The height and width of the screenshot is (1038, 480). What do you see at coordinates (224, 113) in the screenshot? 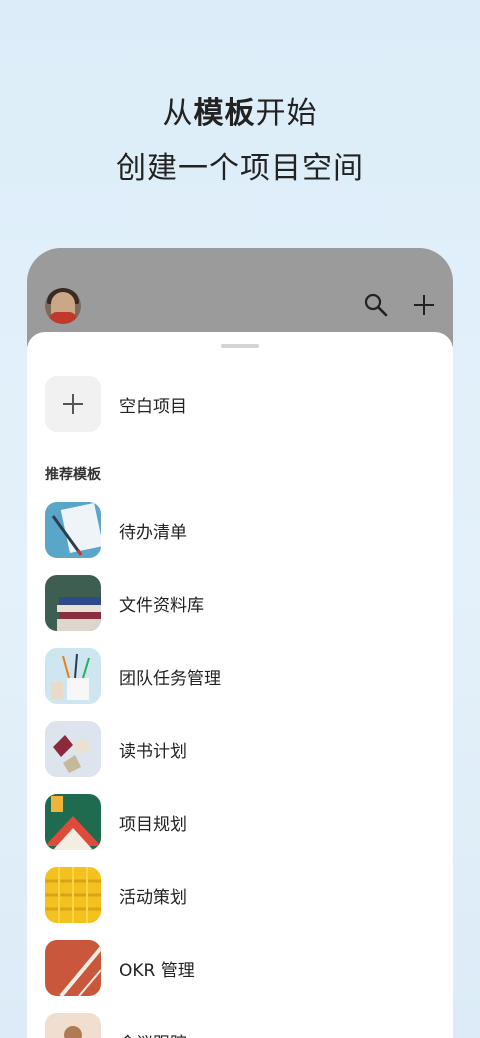
I see `headline-bold: 模板` at bounding box center [224, 113].